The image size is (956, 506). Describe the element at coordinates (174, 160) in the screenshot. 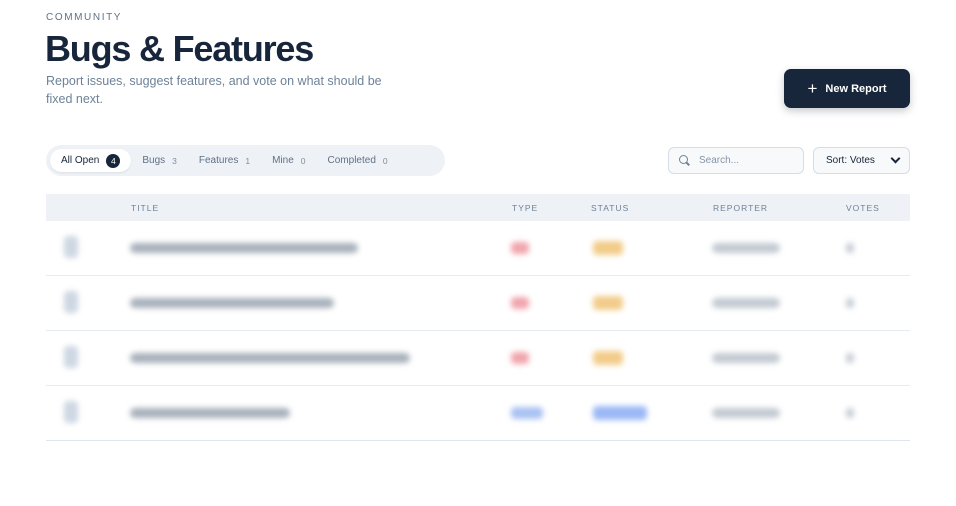

I see `tab-count: 3` at that location.